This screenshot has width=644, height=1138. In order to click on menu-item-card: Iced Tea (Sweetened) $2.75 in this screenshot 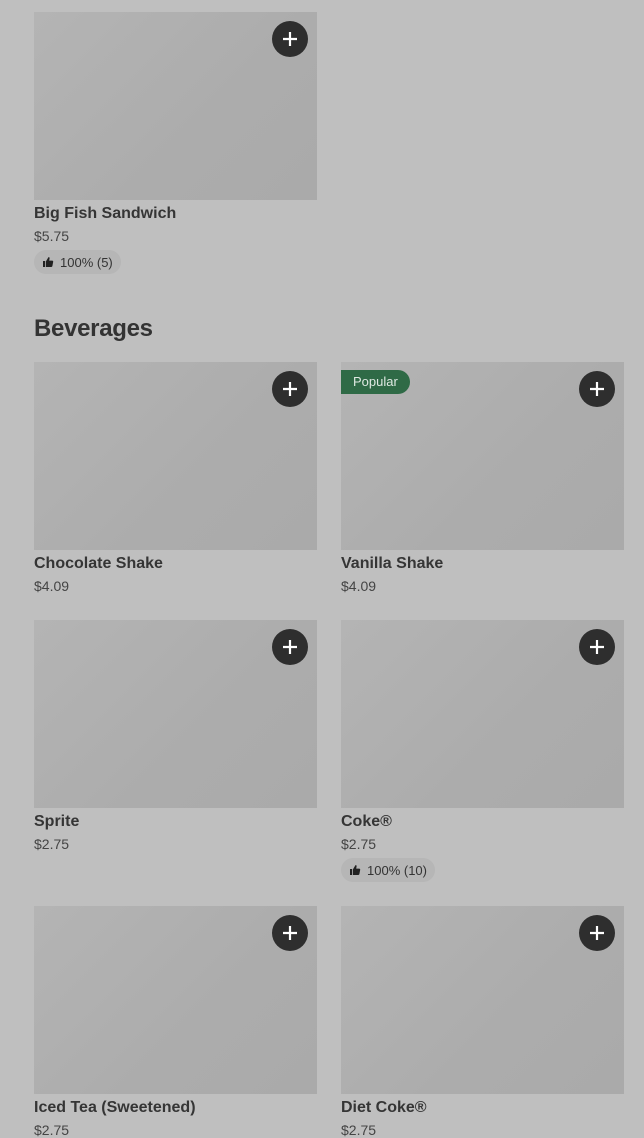, I will do `click(175, 1022)`.